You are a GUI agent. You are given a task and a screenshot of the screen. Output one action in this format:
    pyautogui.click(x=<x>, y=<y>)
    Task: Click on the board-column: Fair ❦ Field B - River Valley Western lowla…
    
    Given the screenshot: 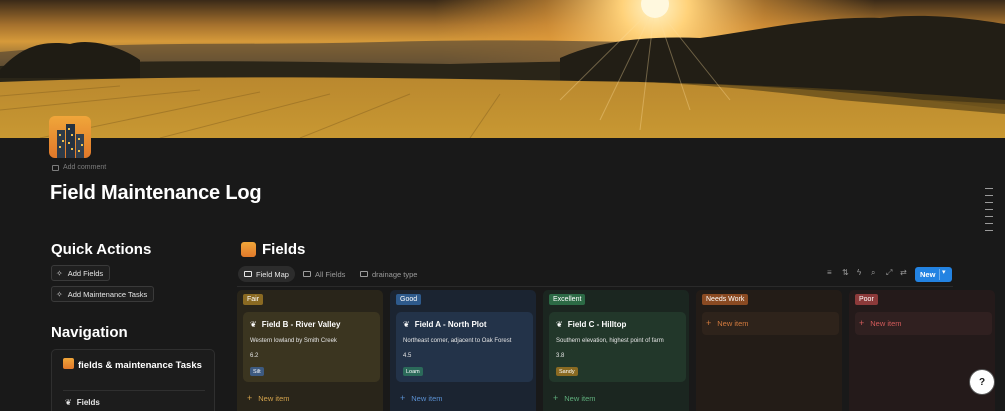 What is the action you would take?
    pyautogui.click(x=310, y=350)
    